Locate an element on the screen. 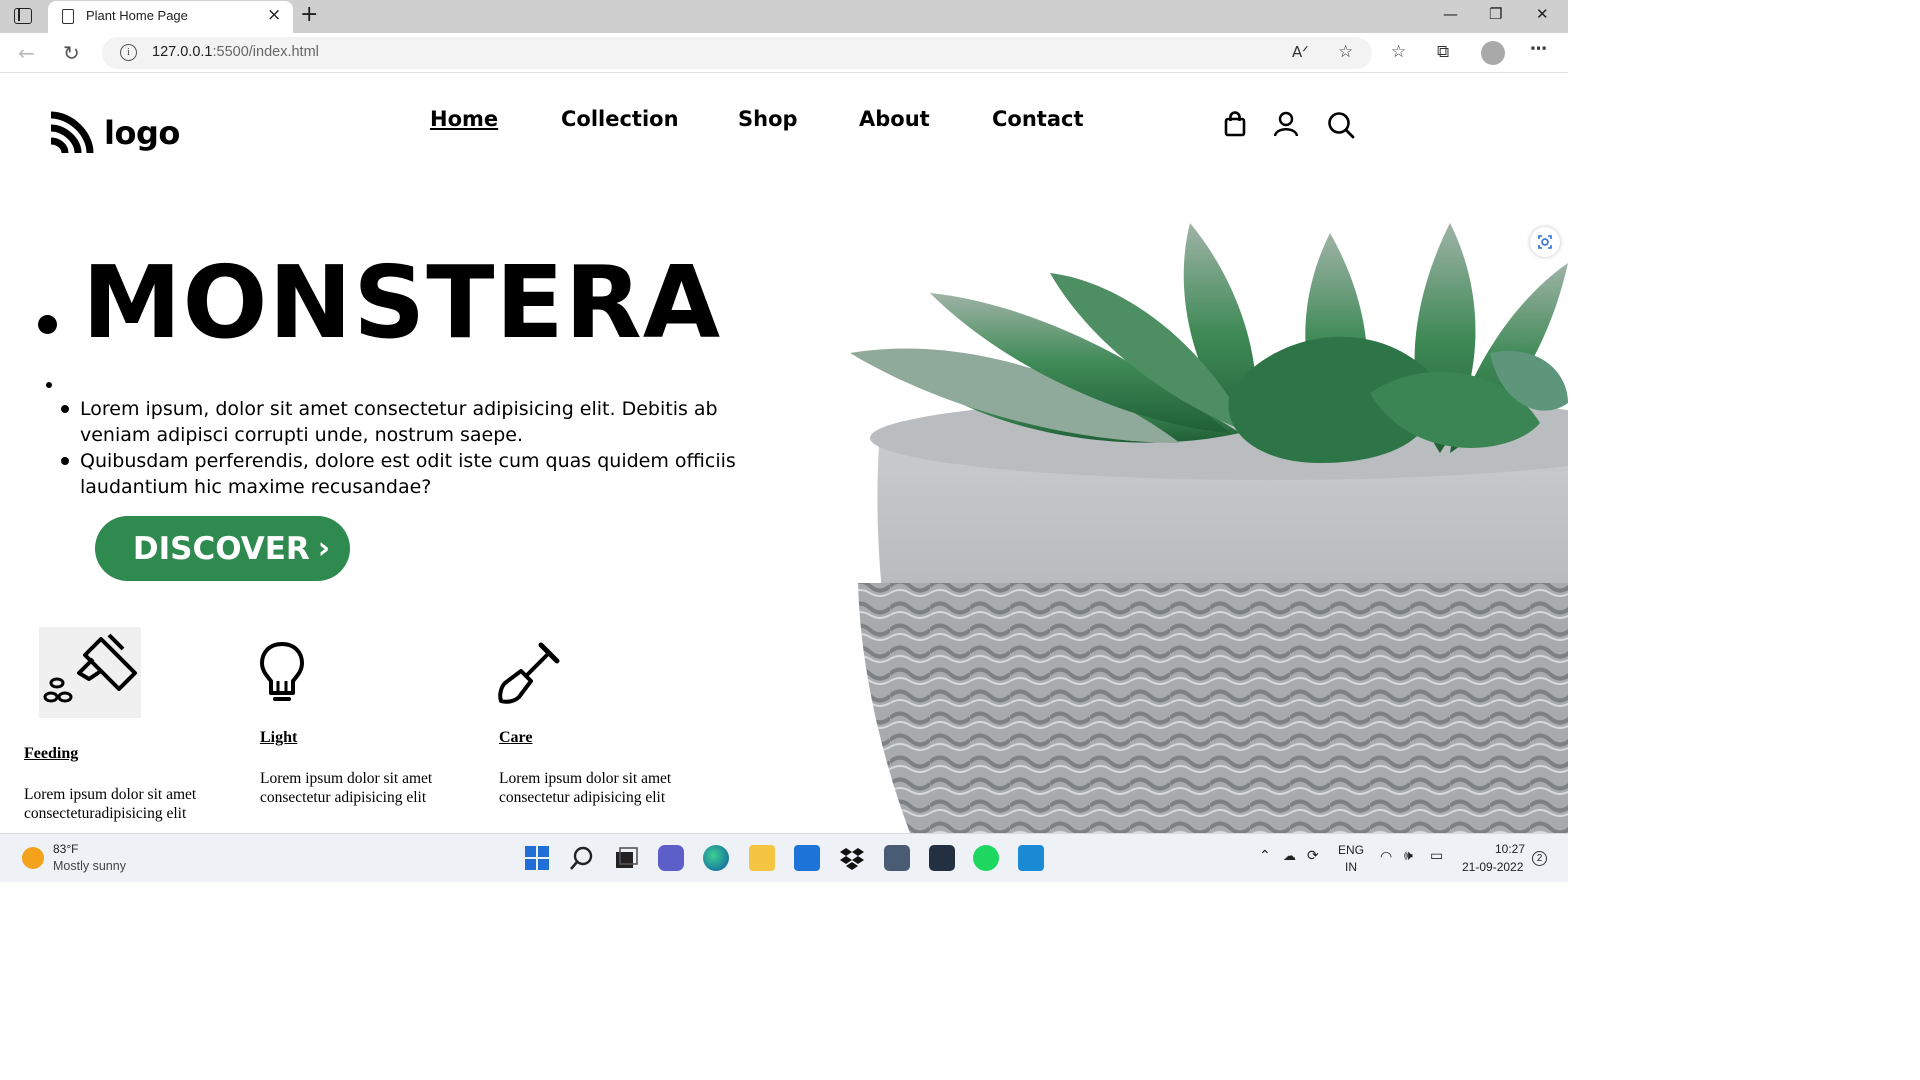 The height and width of the screenshot is (1080, 1920). mail-icon is located at coordinates (807, 858).